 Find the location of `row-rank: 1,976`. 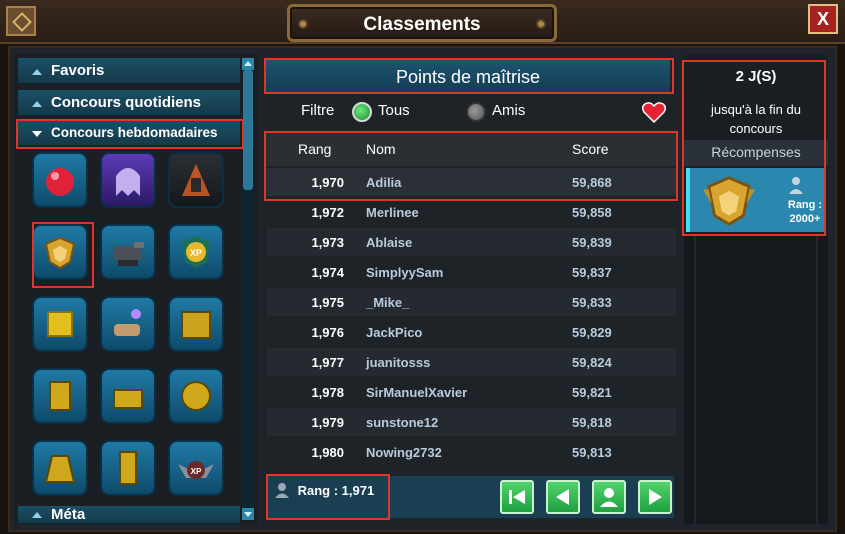

row-rank: 1,976 is located at coordinates (327, 332).